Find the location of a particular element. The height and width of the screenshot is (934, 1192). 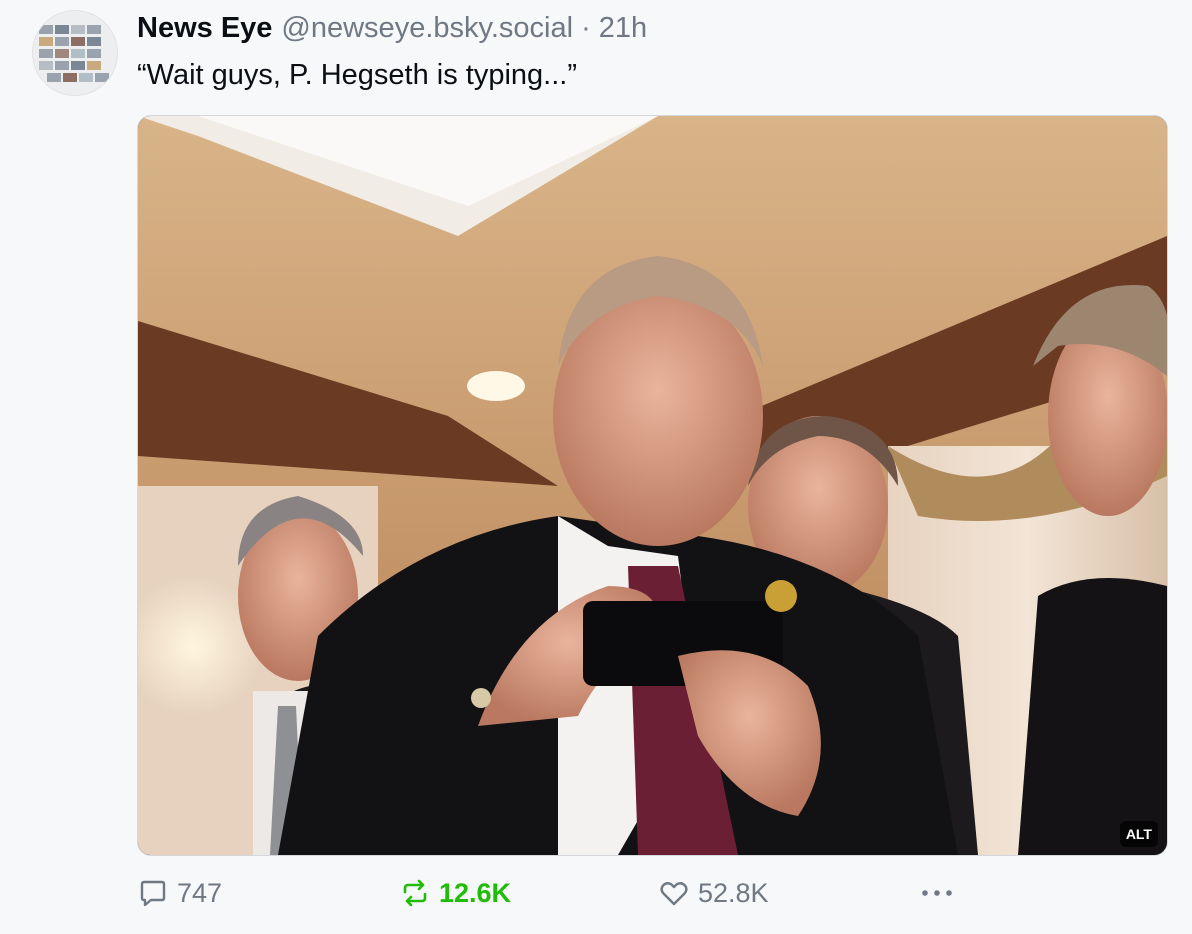

reply-icon is located at coordinates (153, 893).